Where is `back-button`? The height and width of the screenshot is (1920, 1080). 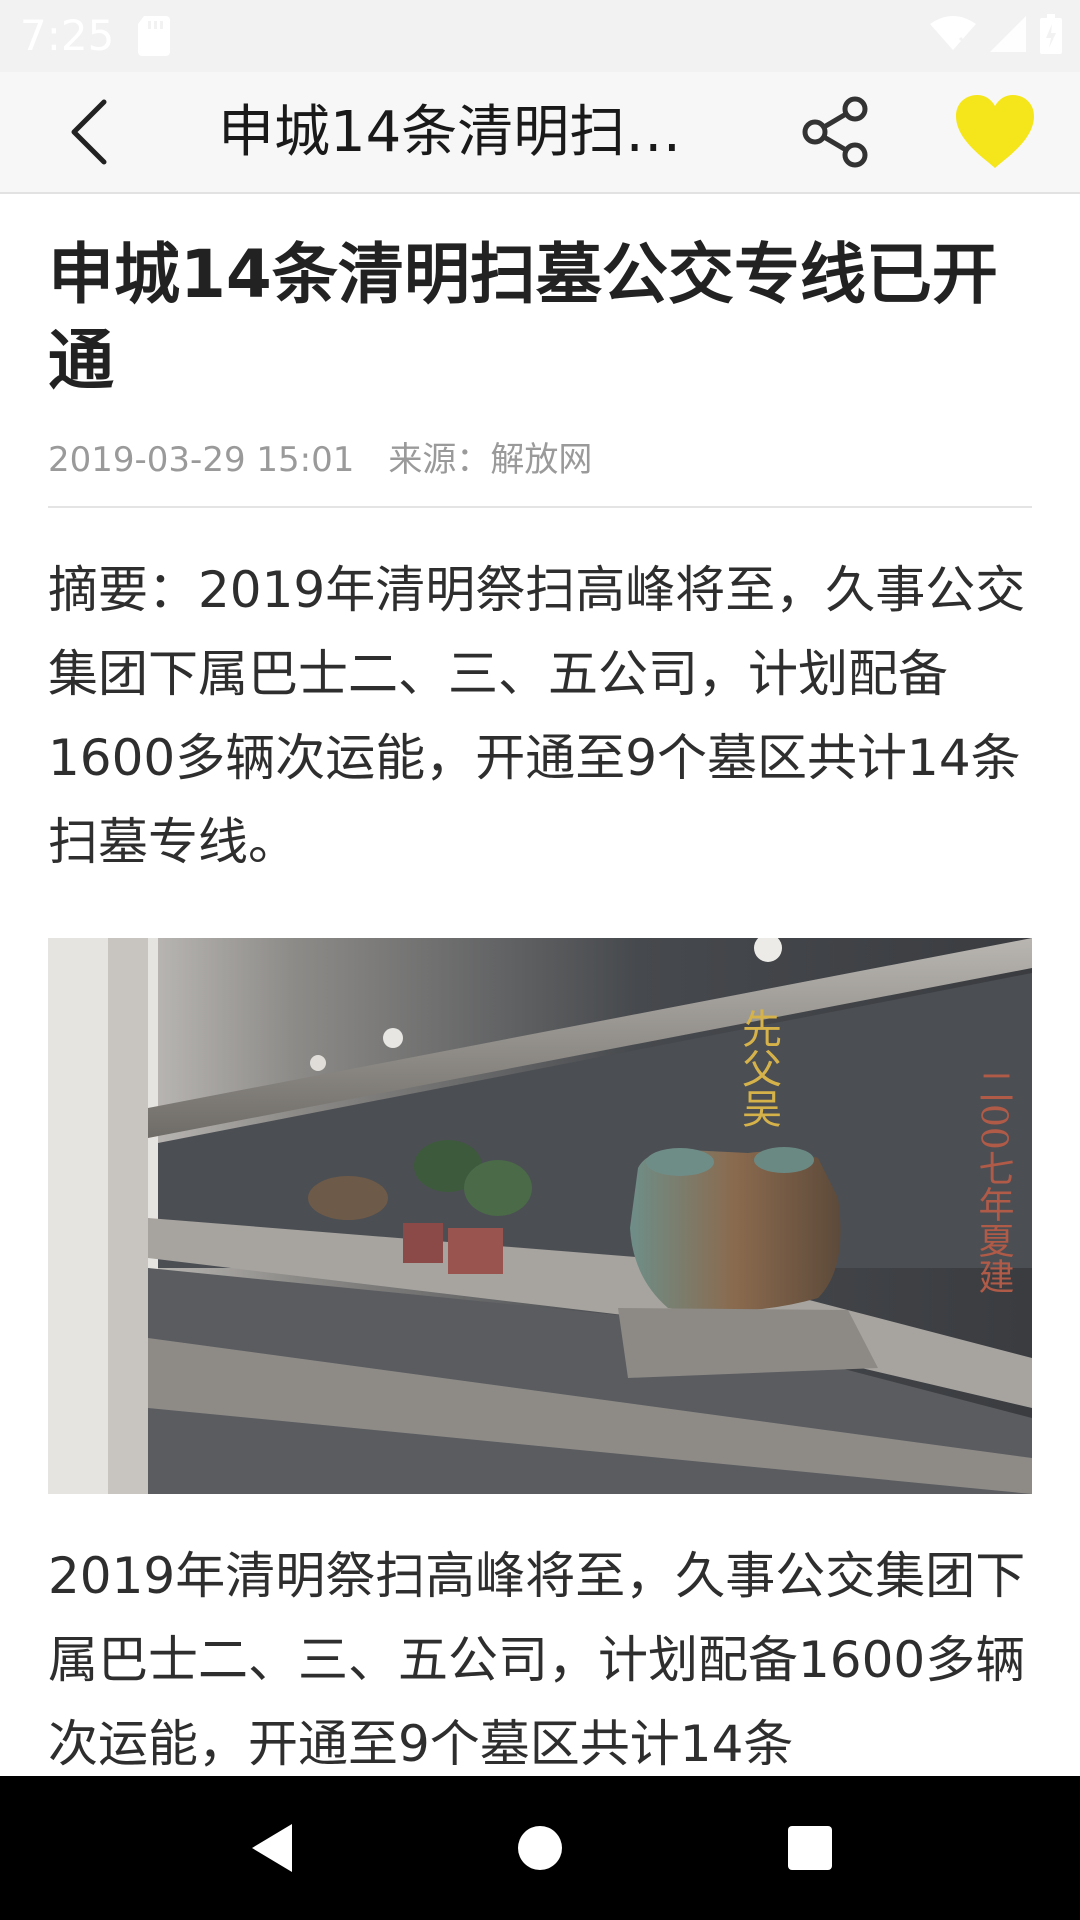 back-button is located at coordinates (88, 132).